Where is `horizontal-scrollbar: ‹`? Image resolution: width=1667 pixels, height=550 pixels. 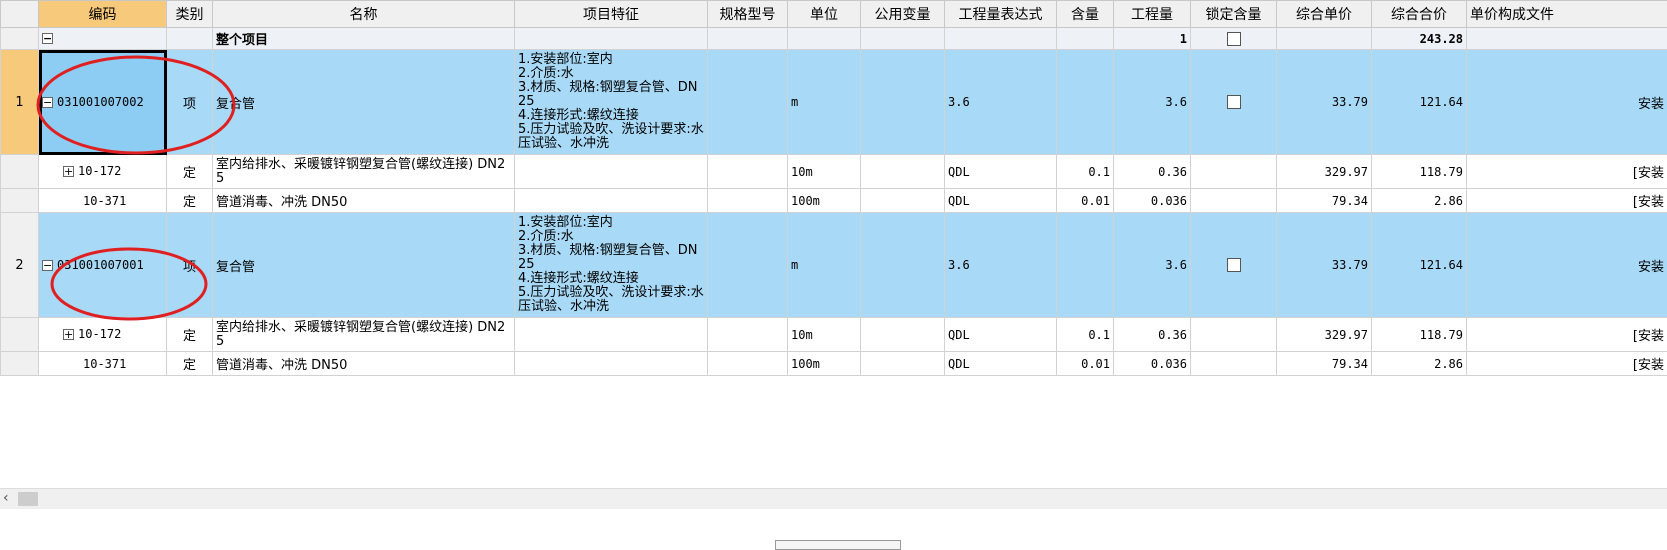
horizontal-scrollbar: ‹ is located at coordinates (833, 498).